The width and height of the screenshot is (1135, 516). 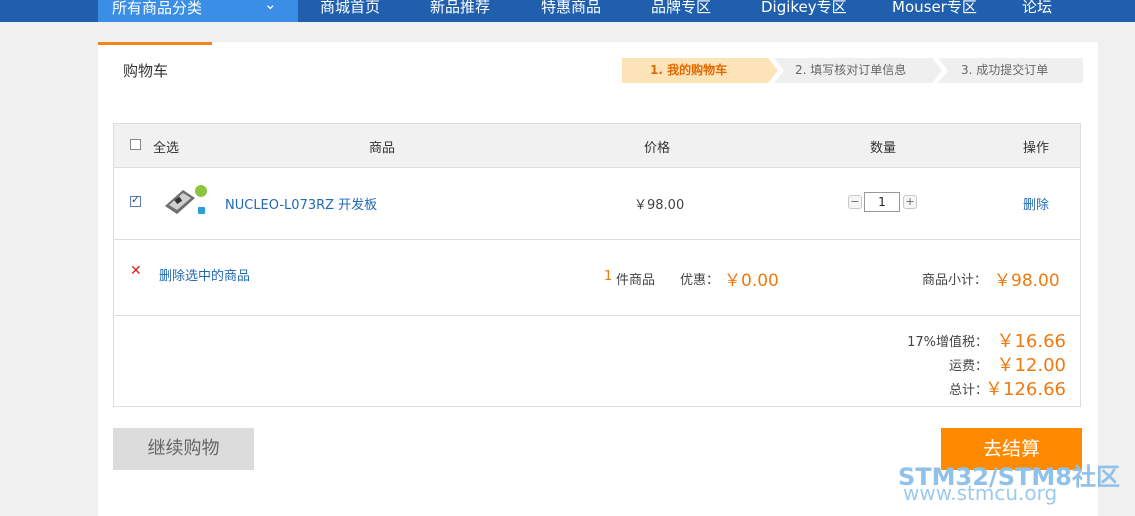 I want to click on product-thumbnail, so click(x=185, y=201).